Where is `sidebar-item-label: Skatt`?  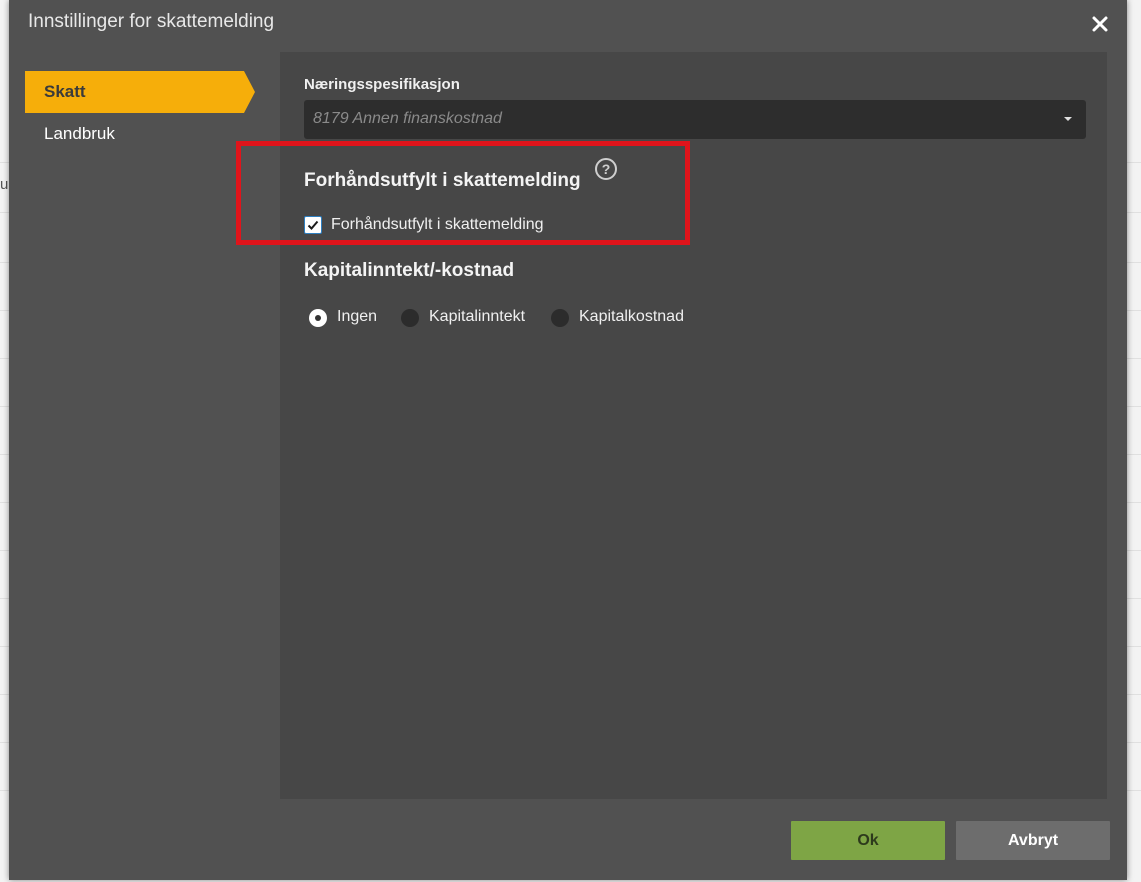
sidebar-item-label: Skatt is located at coordinates (65, 91).